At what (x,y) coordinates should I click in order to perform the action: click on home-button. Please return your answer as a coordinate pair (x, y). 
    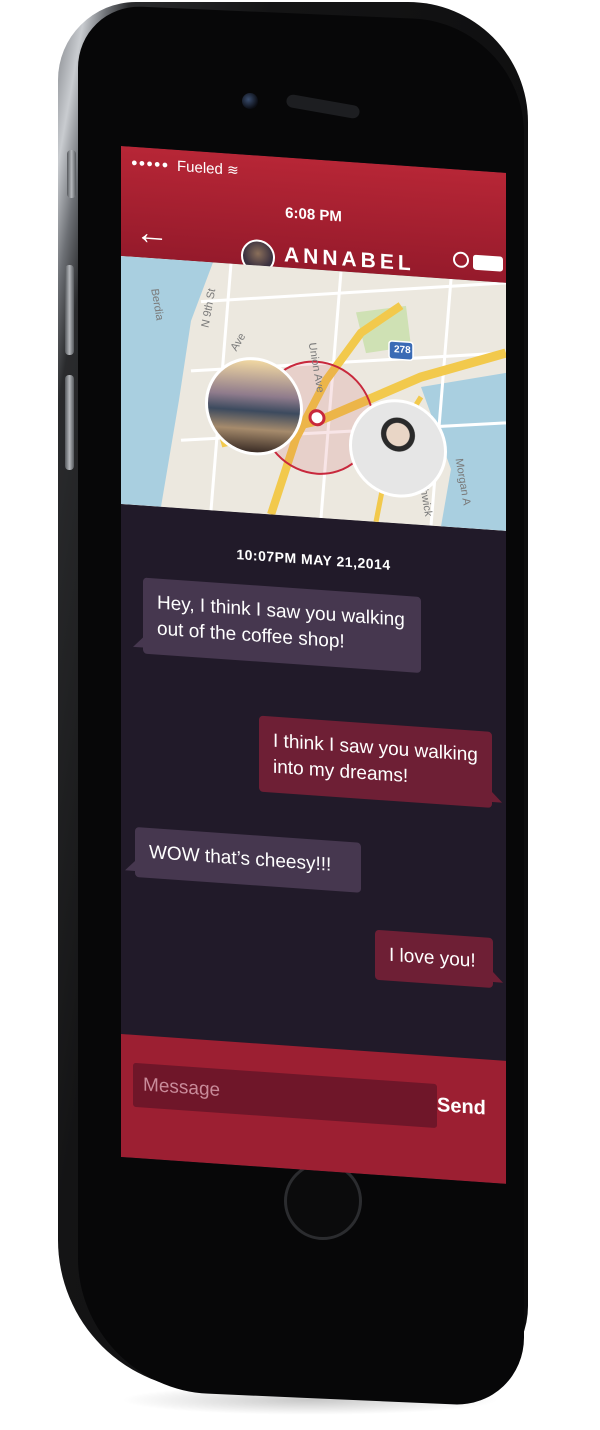
    Looking at the image, I should click on (323, 1201).